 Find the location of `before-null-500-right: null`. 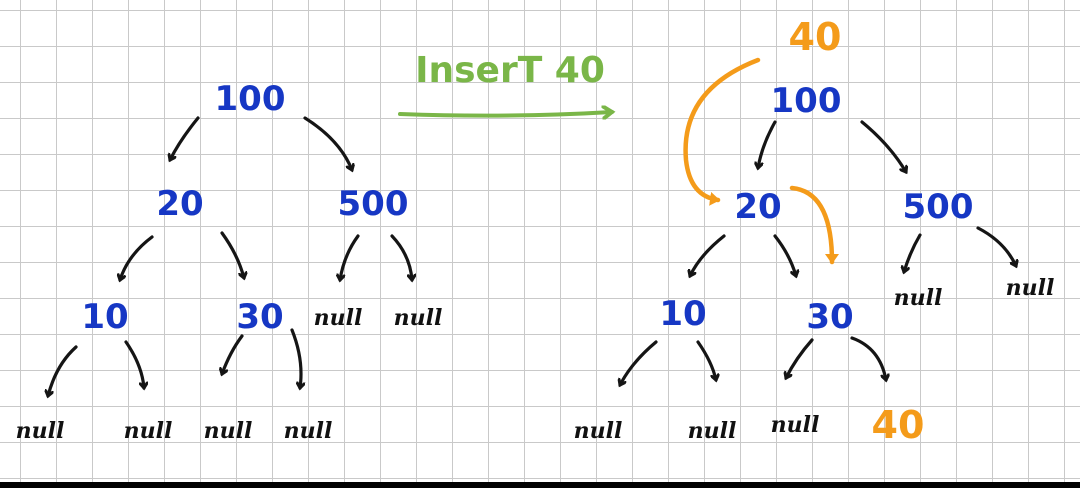

before-null-500-right: null is located at coordinates (418, 318).